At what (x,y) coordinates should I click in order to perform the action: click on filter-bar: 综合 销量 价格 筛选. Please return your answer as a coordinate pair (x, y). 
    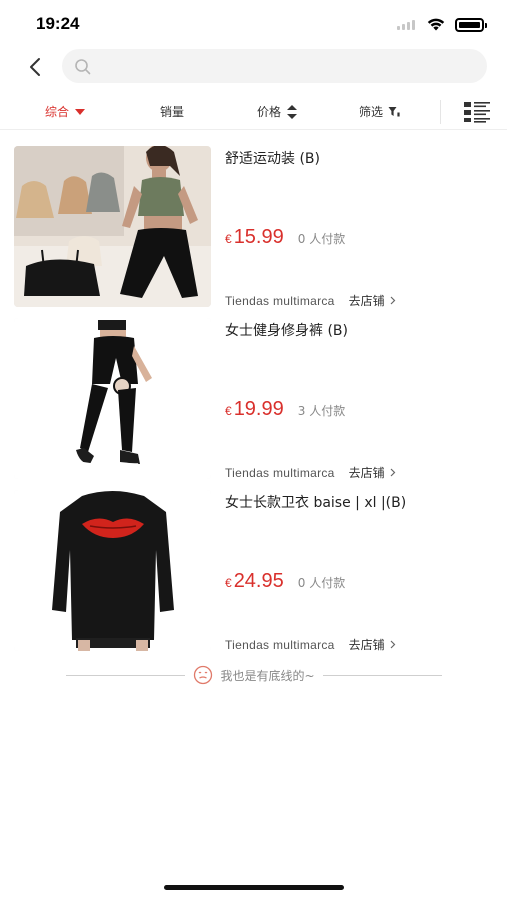
    Looking at the image, I should click on (253, 112).